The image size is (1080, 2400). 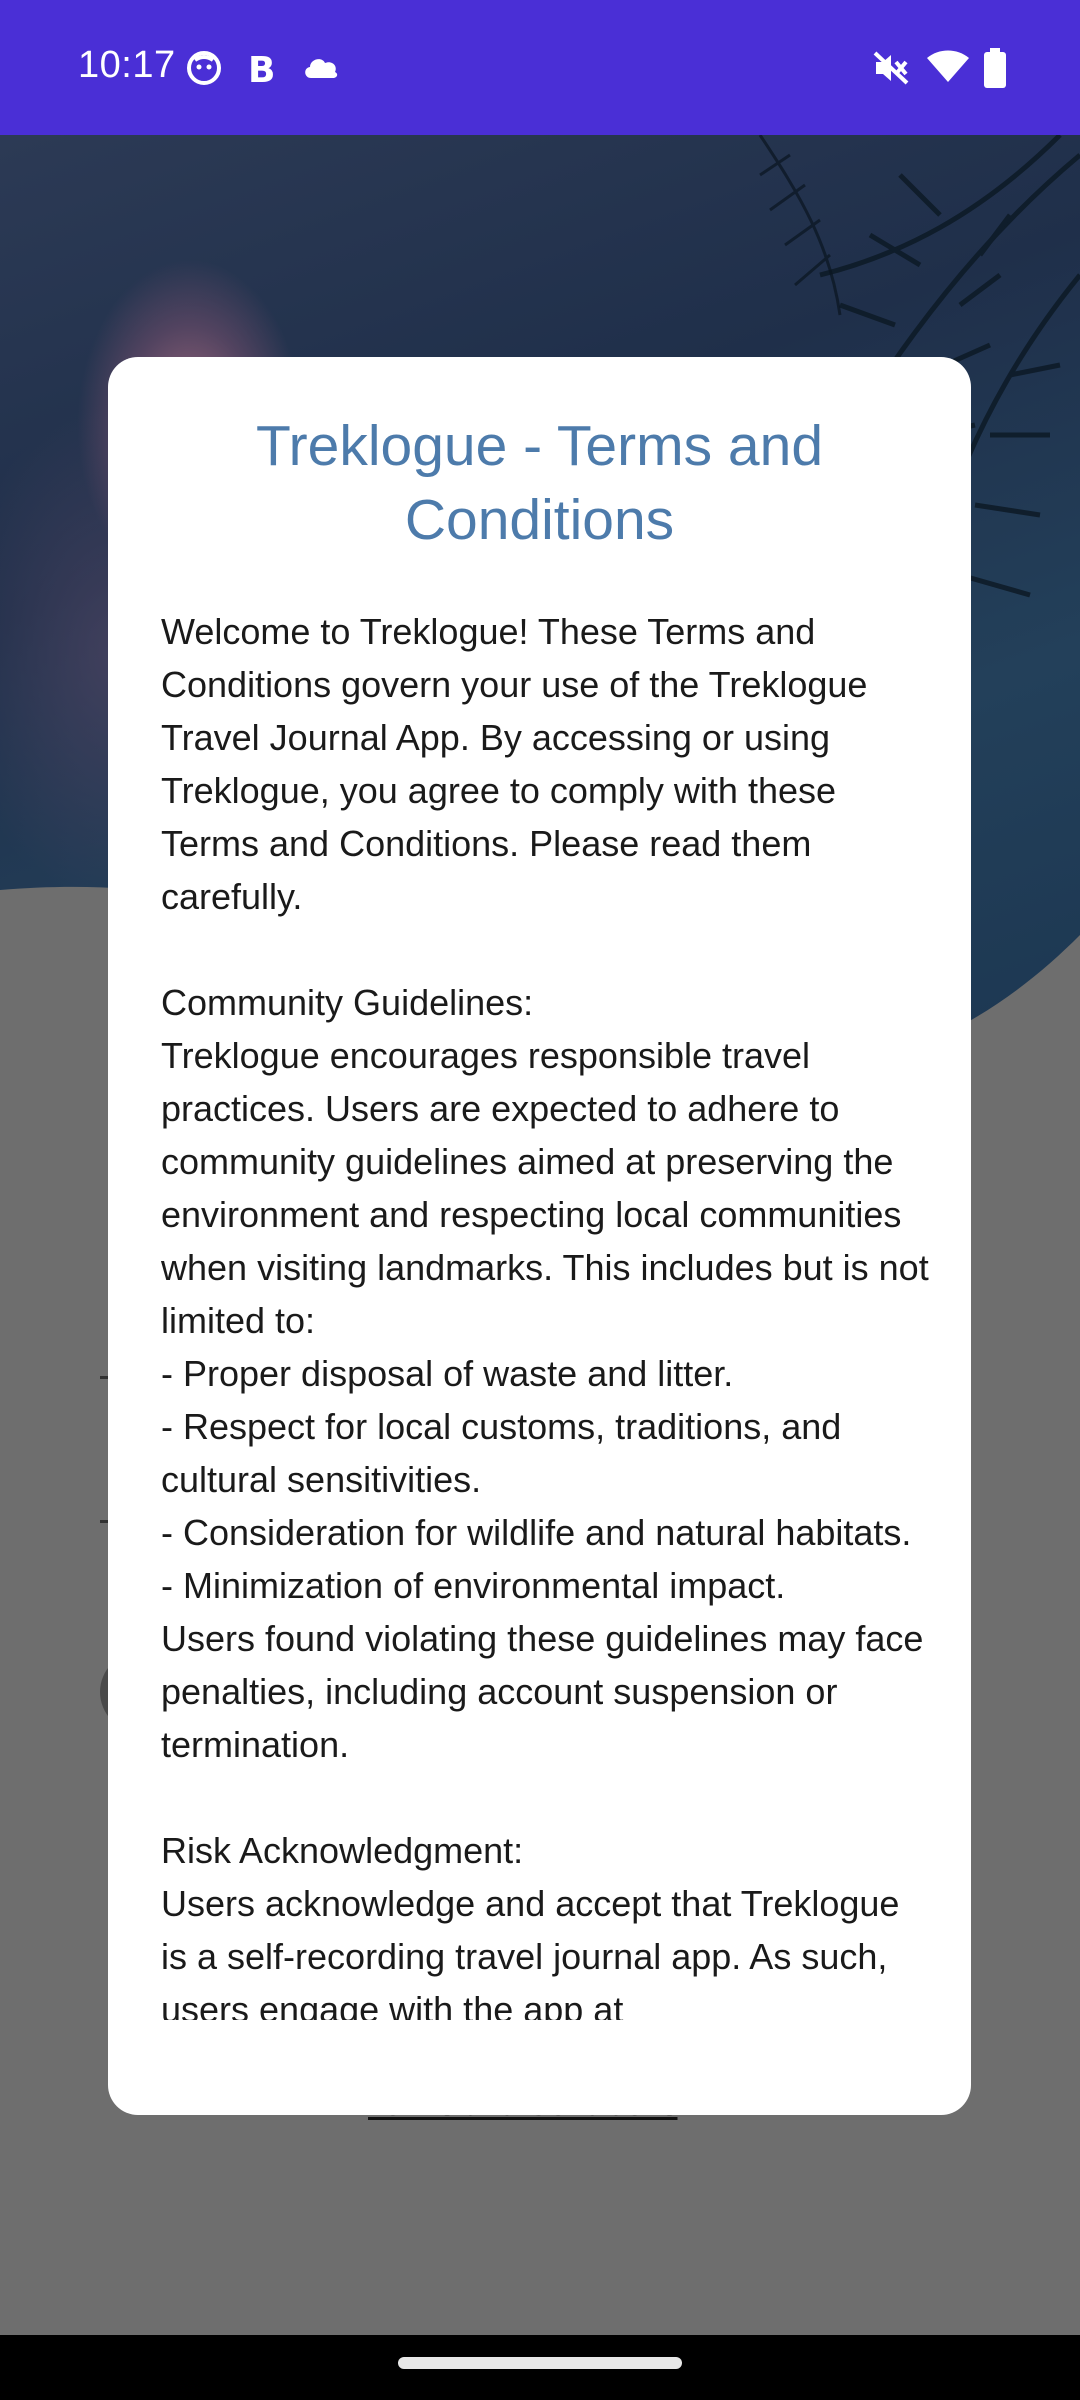 I want to click on wifi-icon, so click(x=948, y=67).